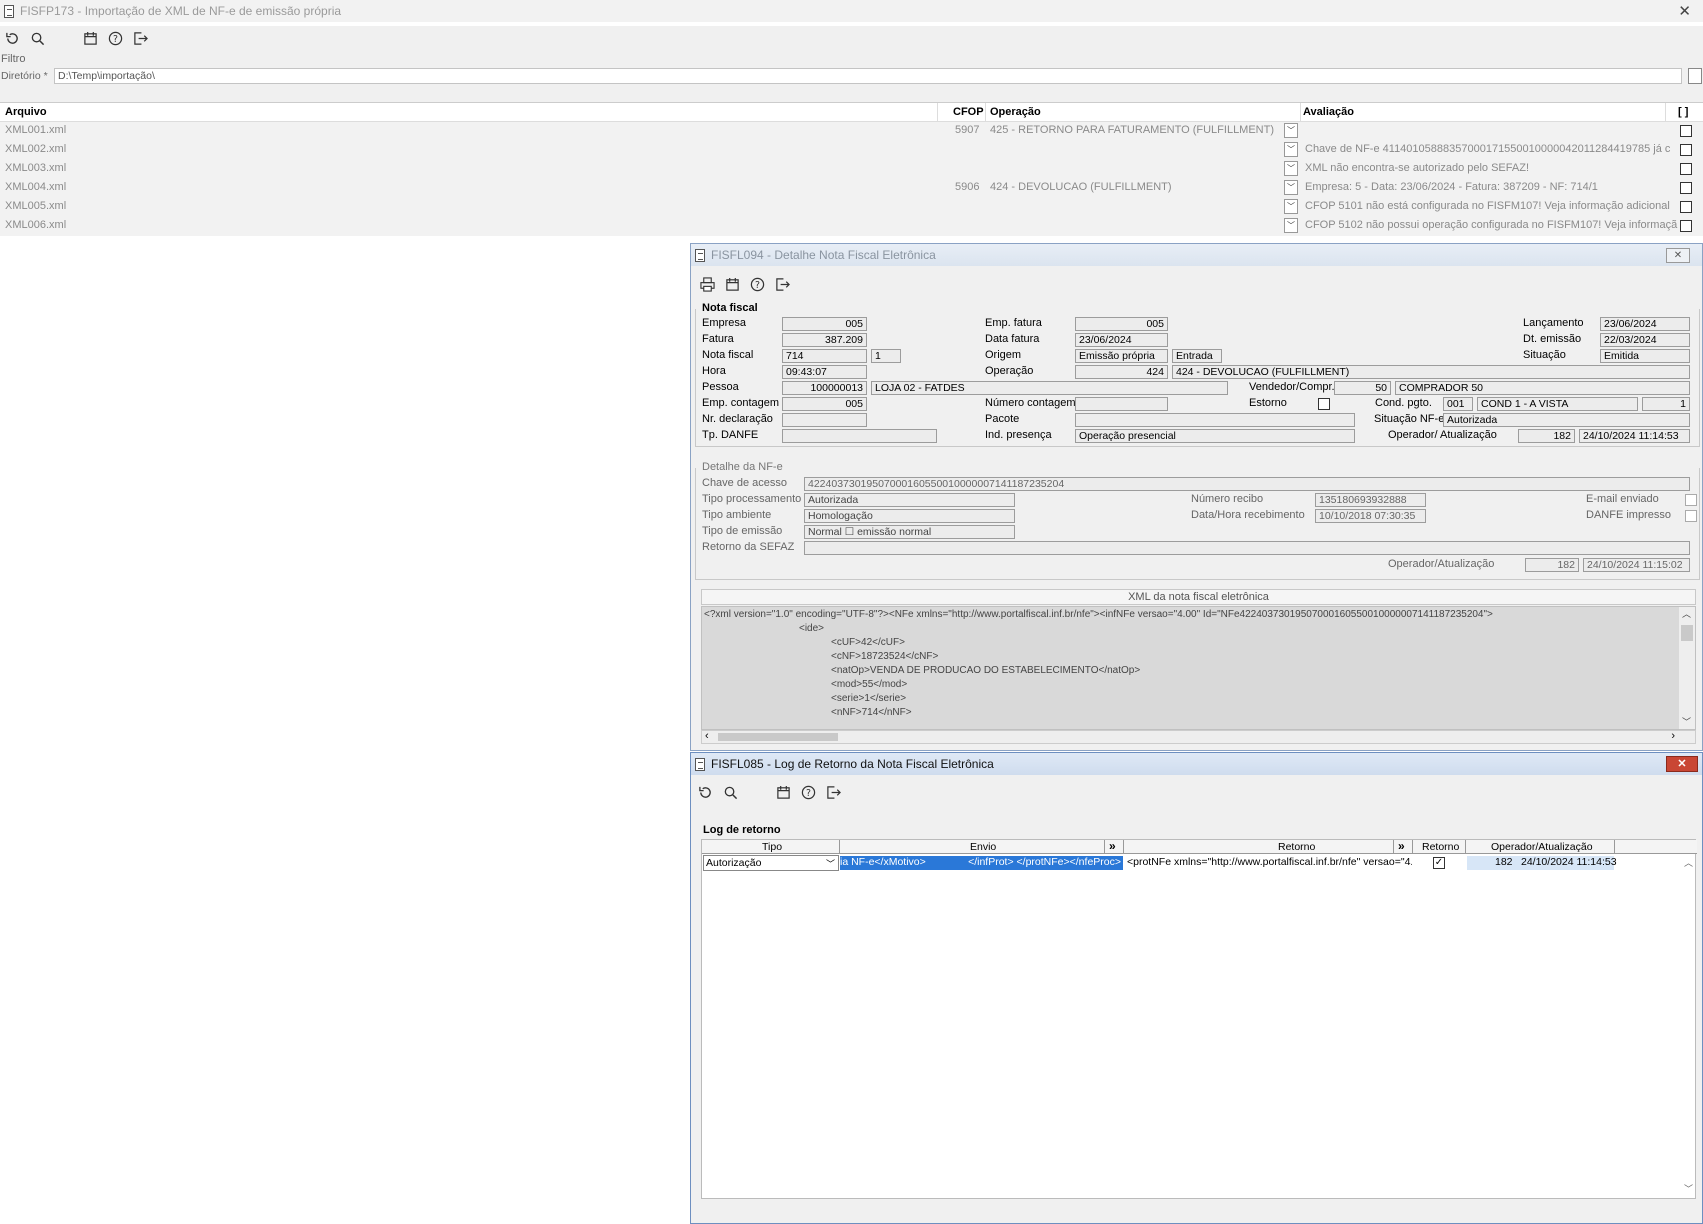 This screenshot has height=1224, width=1703. Describe the element at coordinates (1645, 356) in the screenshot. I see `situacao-field: Emitida` at that location.